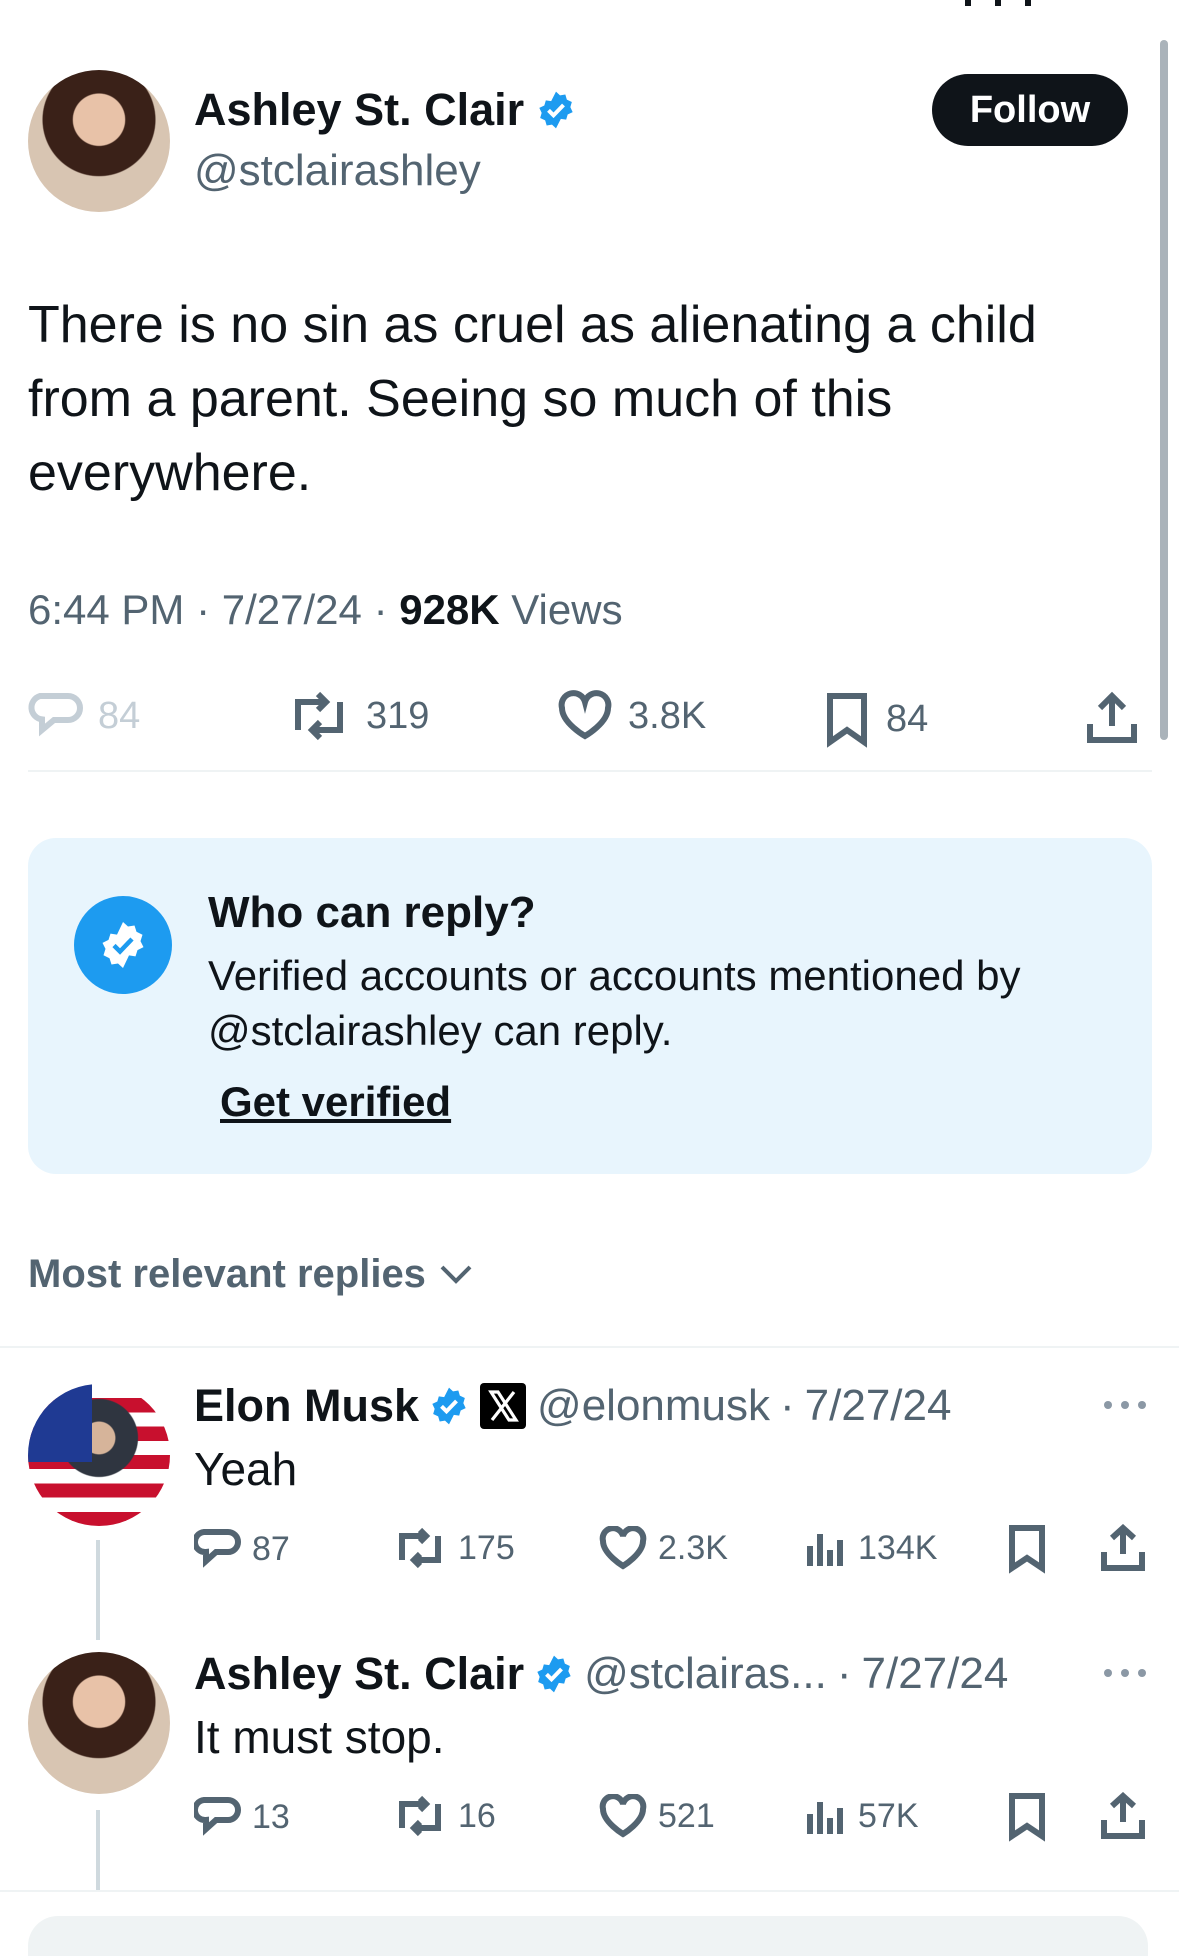  Describe the element at coordinates (444, 1816) in the screenshot. I see `repost-action: 16` at that location.